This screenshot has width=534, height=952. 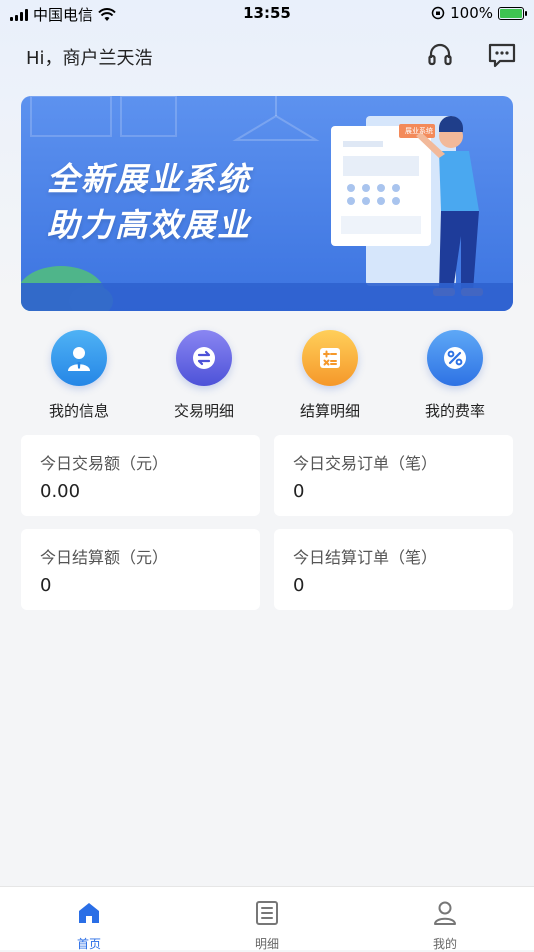 I want to click on status-bar: 中国电信 13:55 100%, so click(x=267, y=14).